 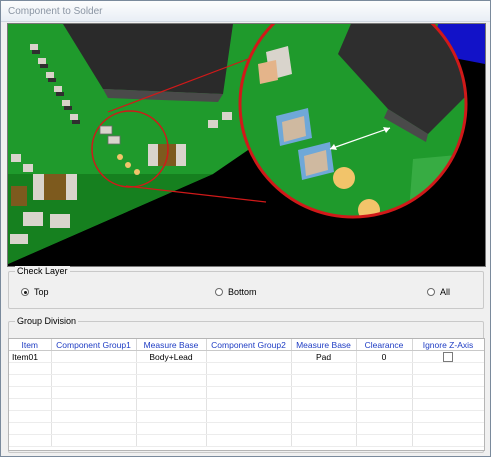 I want to click on cell-clearance: 0, so click(x=384, y=356).